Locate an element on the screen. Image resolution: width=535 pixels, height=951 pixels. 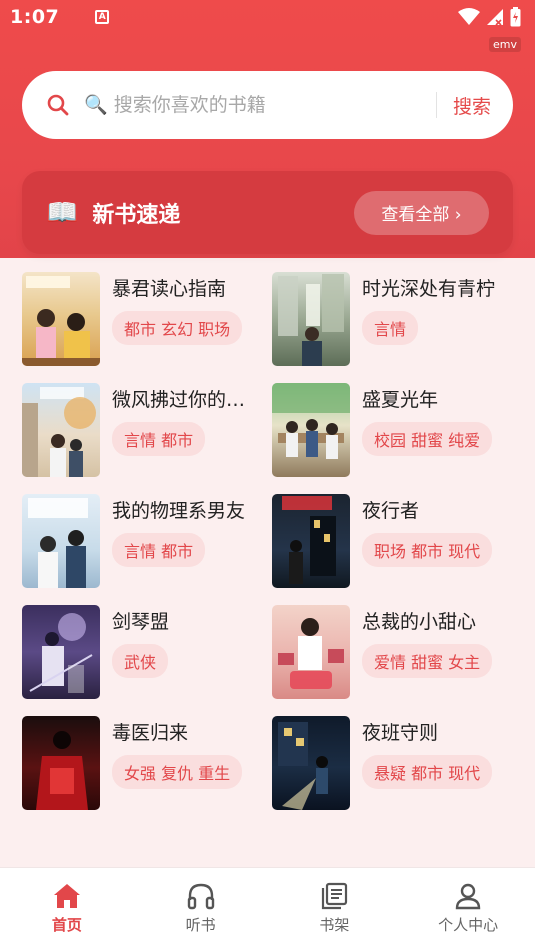
status-time: 1:07 is located at coordinates (35, 17).